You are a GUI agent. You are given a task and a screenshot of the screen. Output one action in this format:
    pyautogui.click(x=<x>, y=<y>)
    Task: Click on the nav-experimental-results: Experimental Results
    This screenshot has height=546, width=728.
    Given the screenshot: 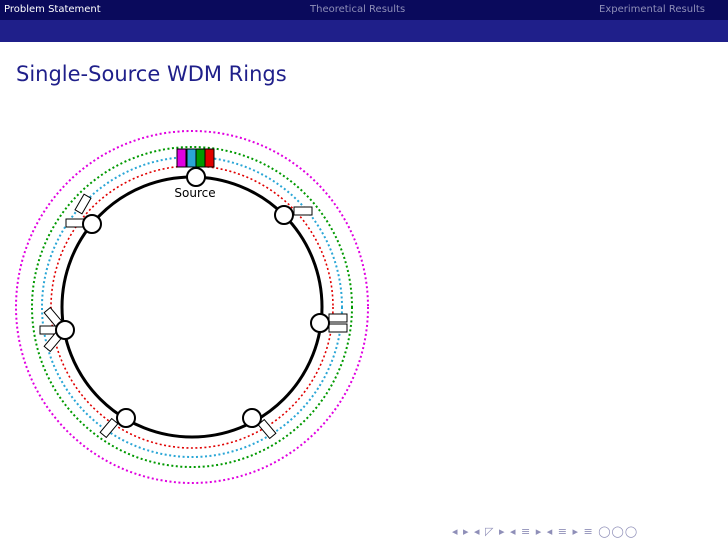 What is the action you would take?
    pyautogui.click(x=652, y=9)
    